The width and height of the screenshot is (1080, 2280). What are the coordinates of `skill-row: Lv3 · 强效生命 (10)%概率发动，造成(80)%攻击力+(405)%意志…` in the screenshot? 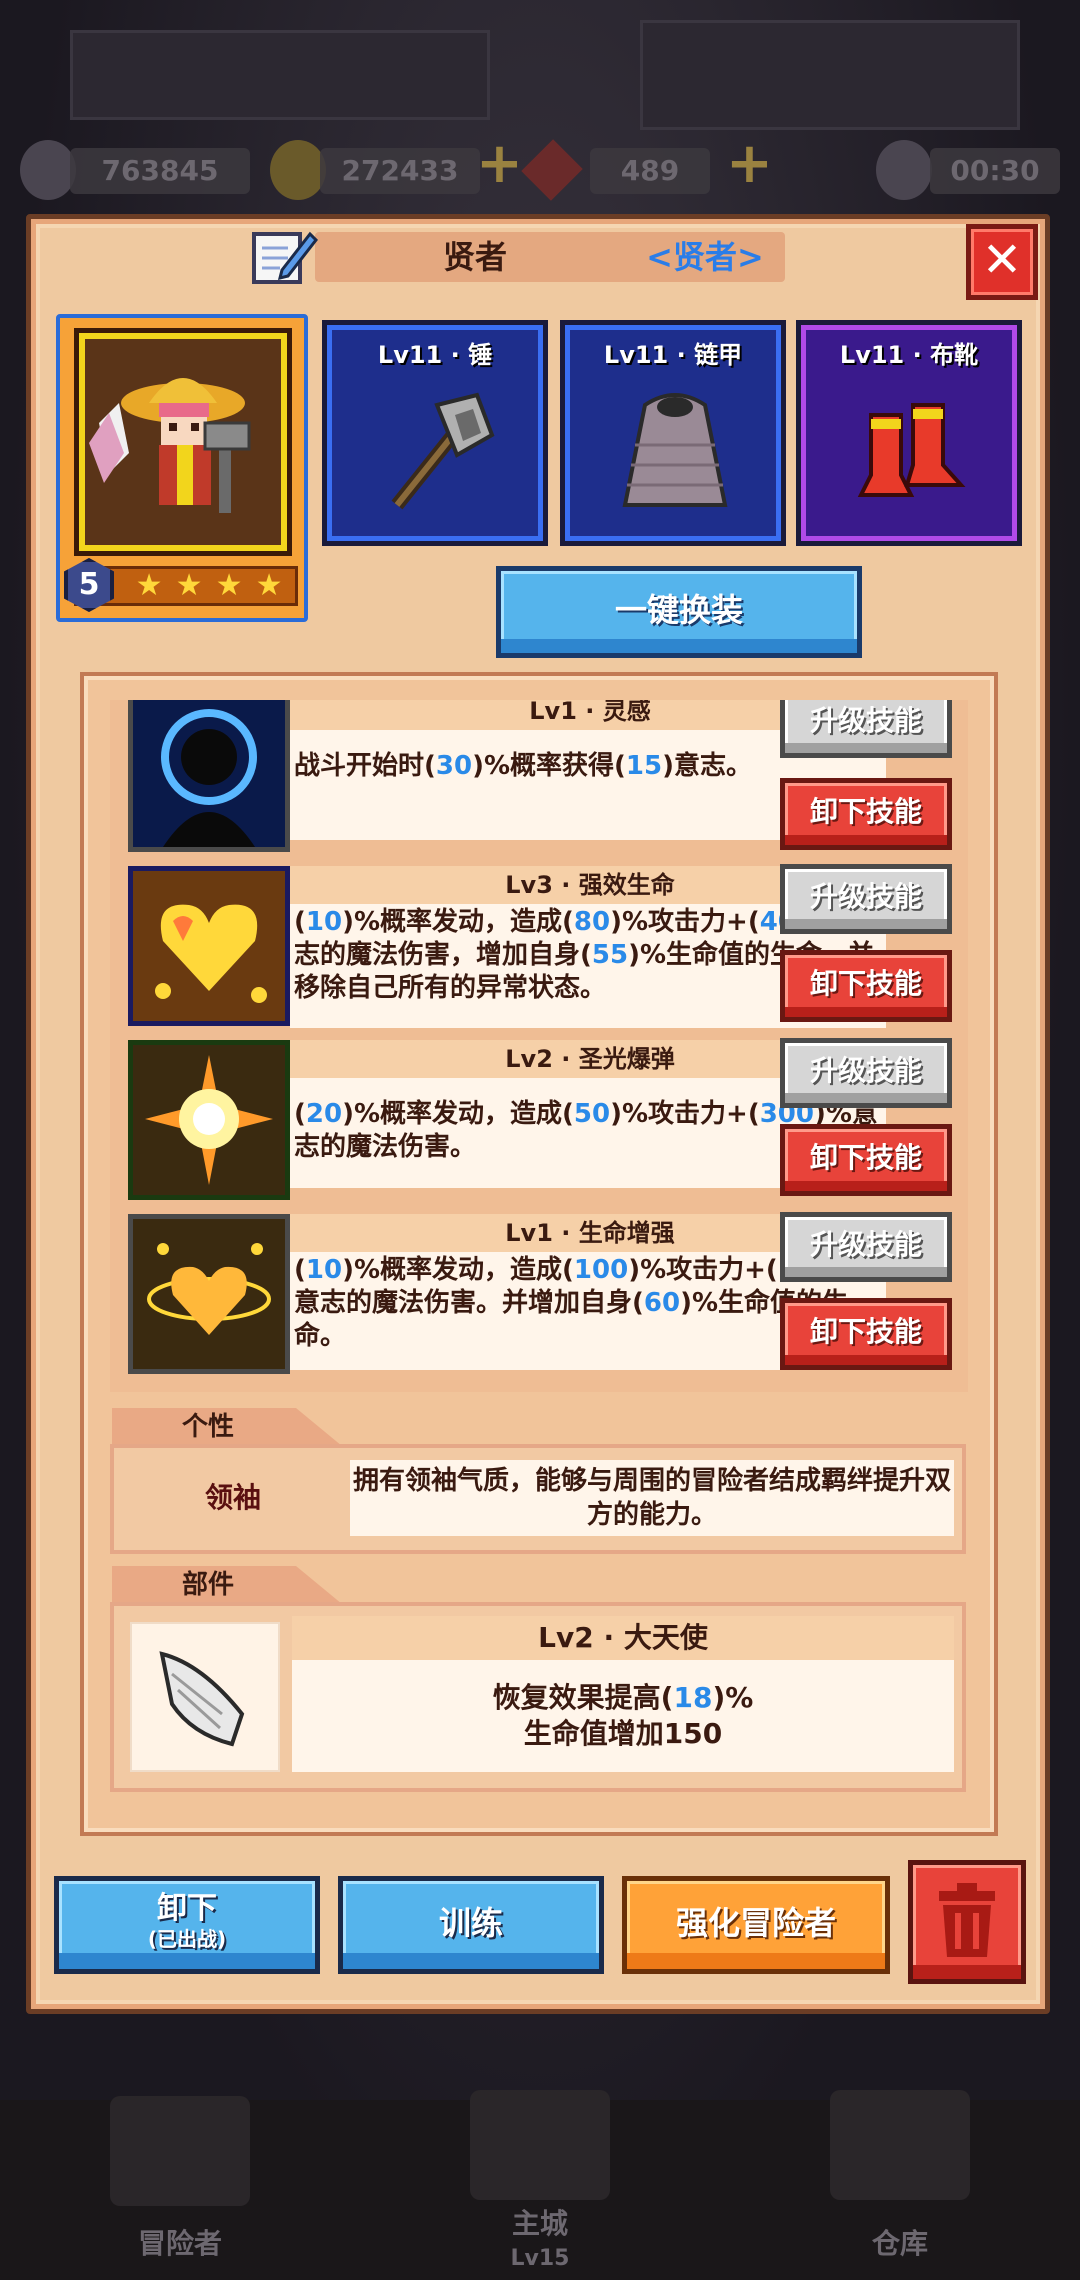 It's located at (539, 944).